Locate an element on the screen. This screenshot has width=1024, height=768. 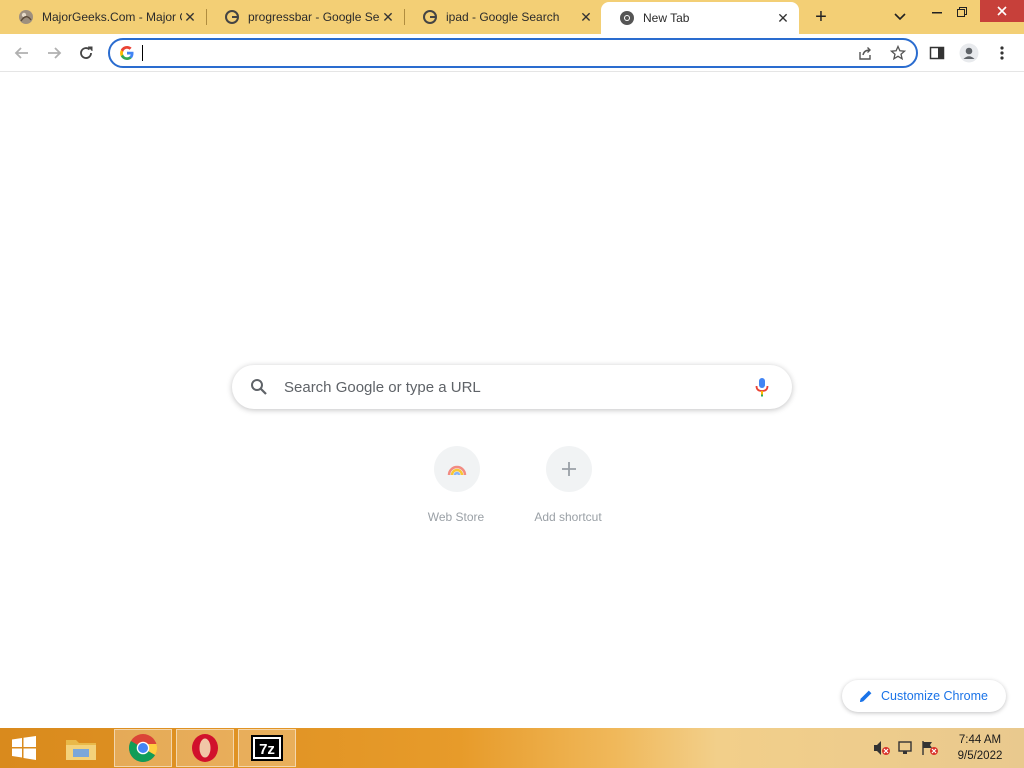
tab-title: ipad - Google Search is located at coordinates (503, 17).